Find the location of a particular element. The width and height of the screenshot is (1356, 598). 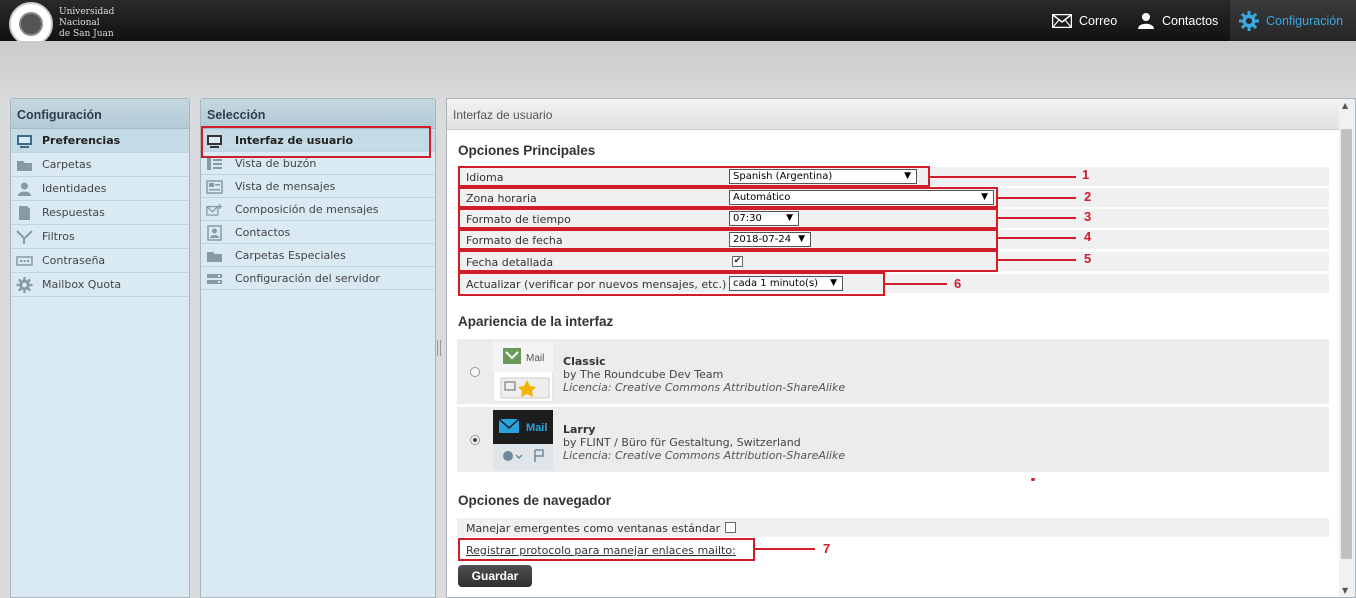

skin-classic-radio is located at coordinates (475, 372).